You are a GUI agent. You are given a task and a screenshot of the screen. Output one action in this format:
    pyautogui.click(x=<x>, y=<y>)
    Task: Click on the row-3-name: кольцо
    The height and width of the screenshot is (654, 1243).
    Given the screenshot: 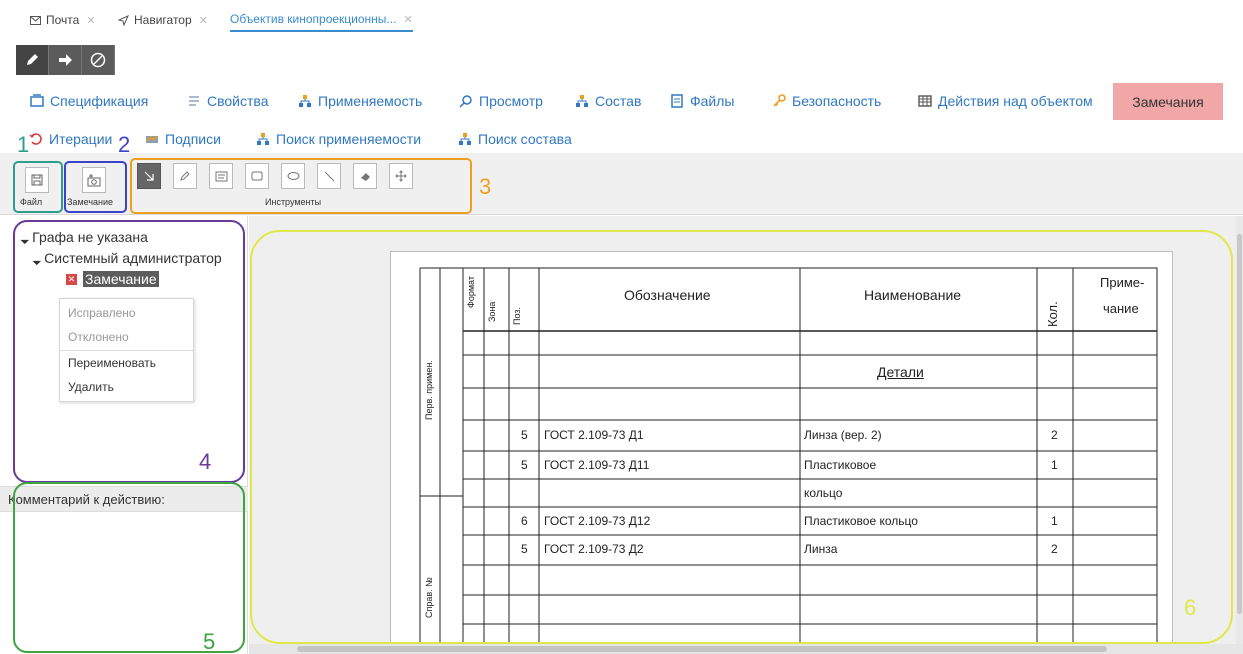 What is the action you would take?
    pyautogui.click(x=823, y=493)
    